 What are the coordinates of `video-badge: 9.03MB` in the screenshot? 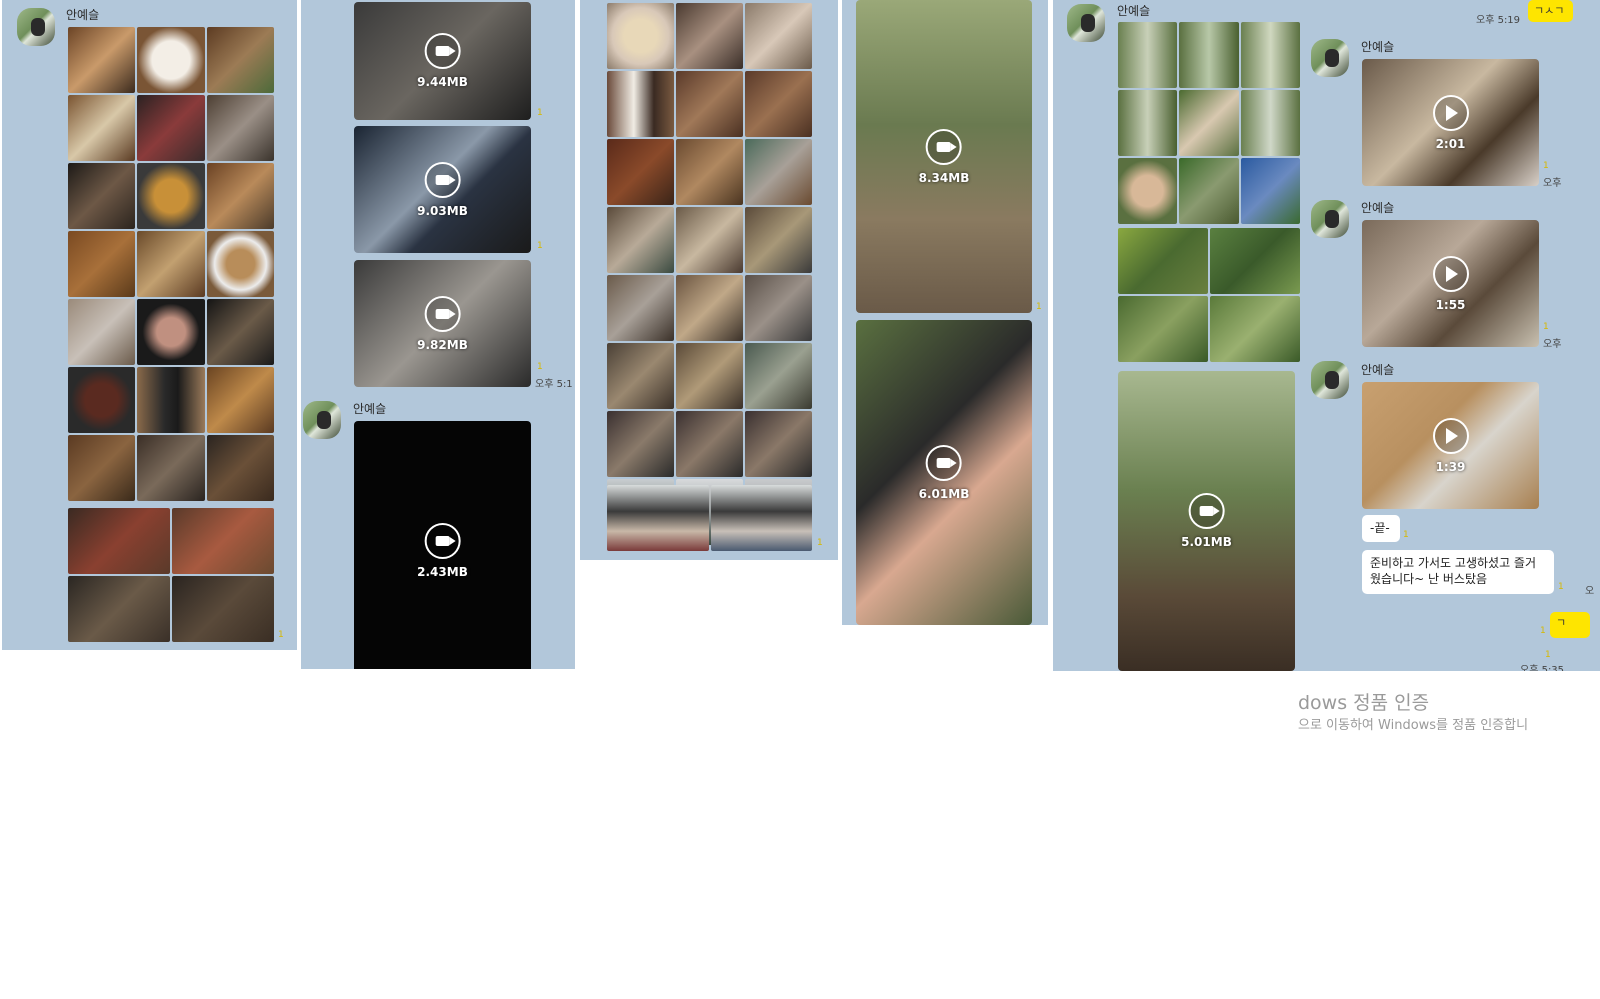 It's located at (442, 189).